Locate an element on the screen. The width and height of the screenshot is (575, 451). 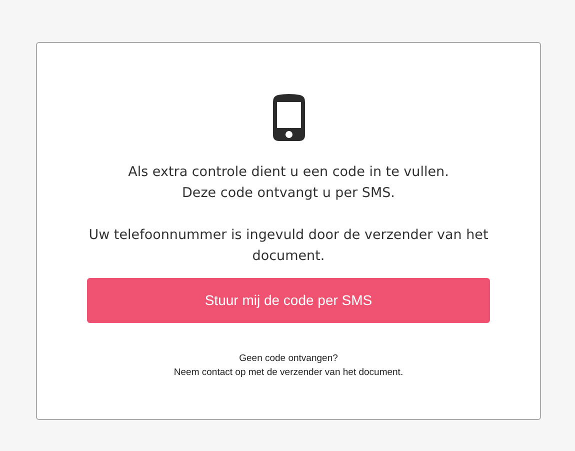
send-sms-button: Stuur mij de code per SMS is located at coordinates (288, 300).